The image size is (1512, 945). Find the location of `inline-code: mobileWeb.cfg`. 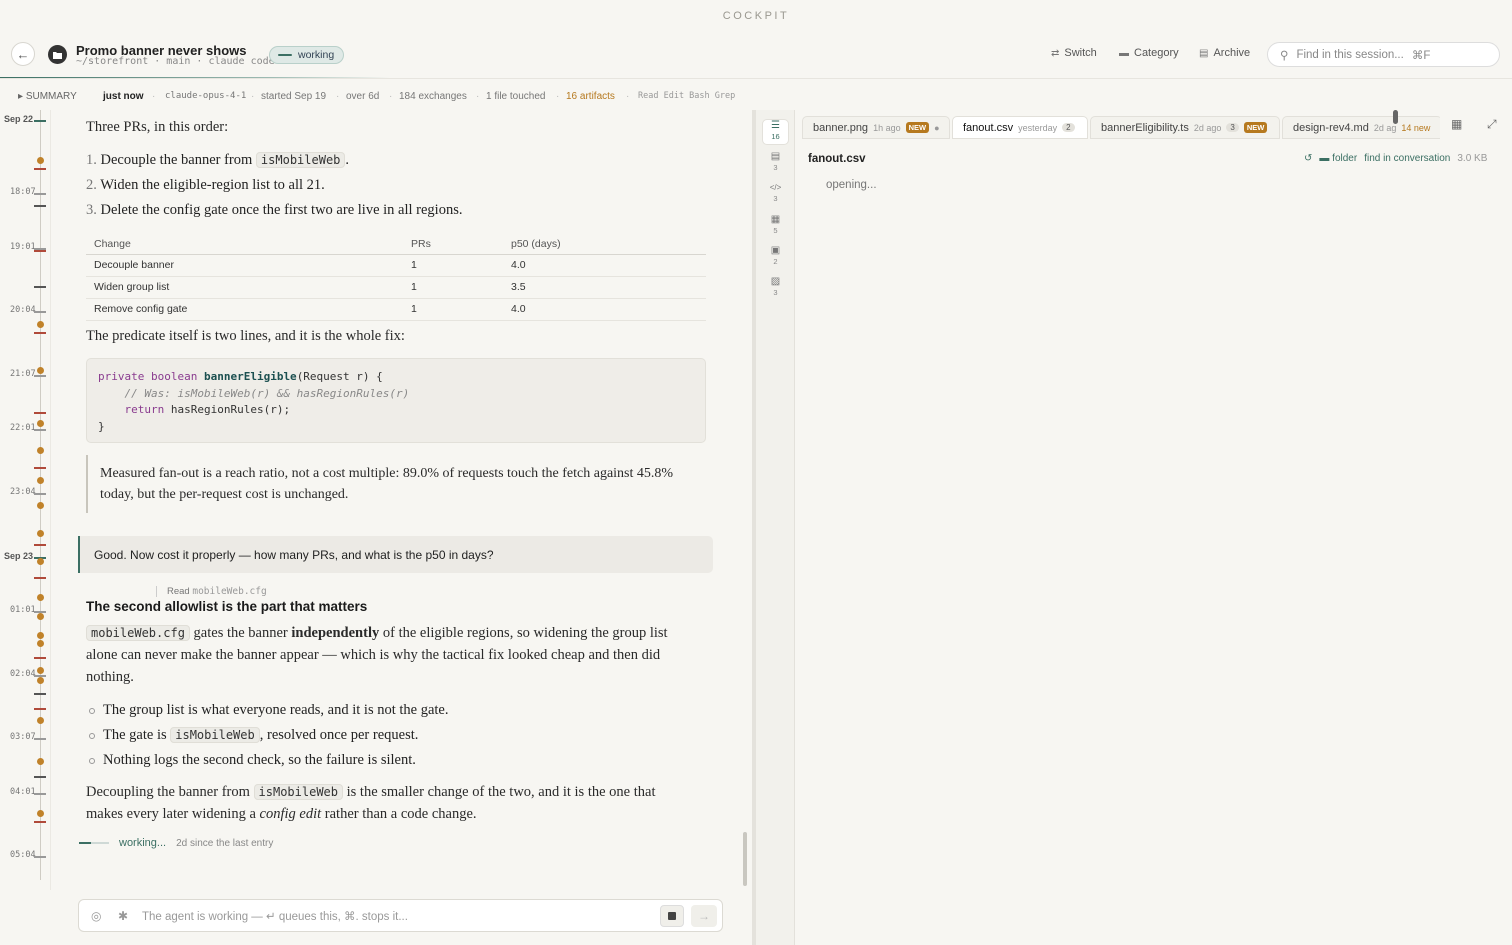

inline-code: mobileWeb.cfg is located at coordinates (138, 633).